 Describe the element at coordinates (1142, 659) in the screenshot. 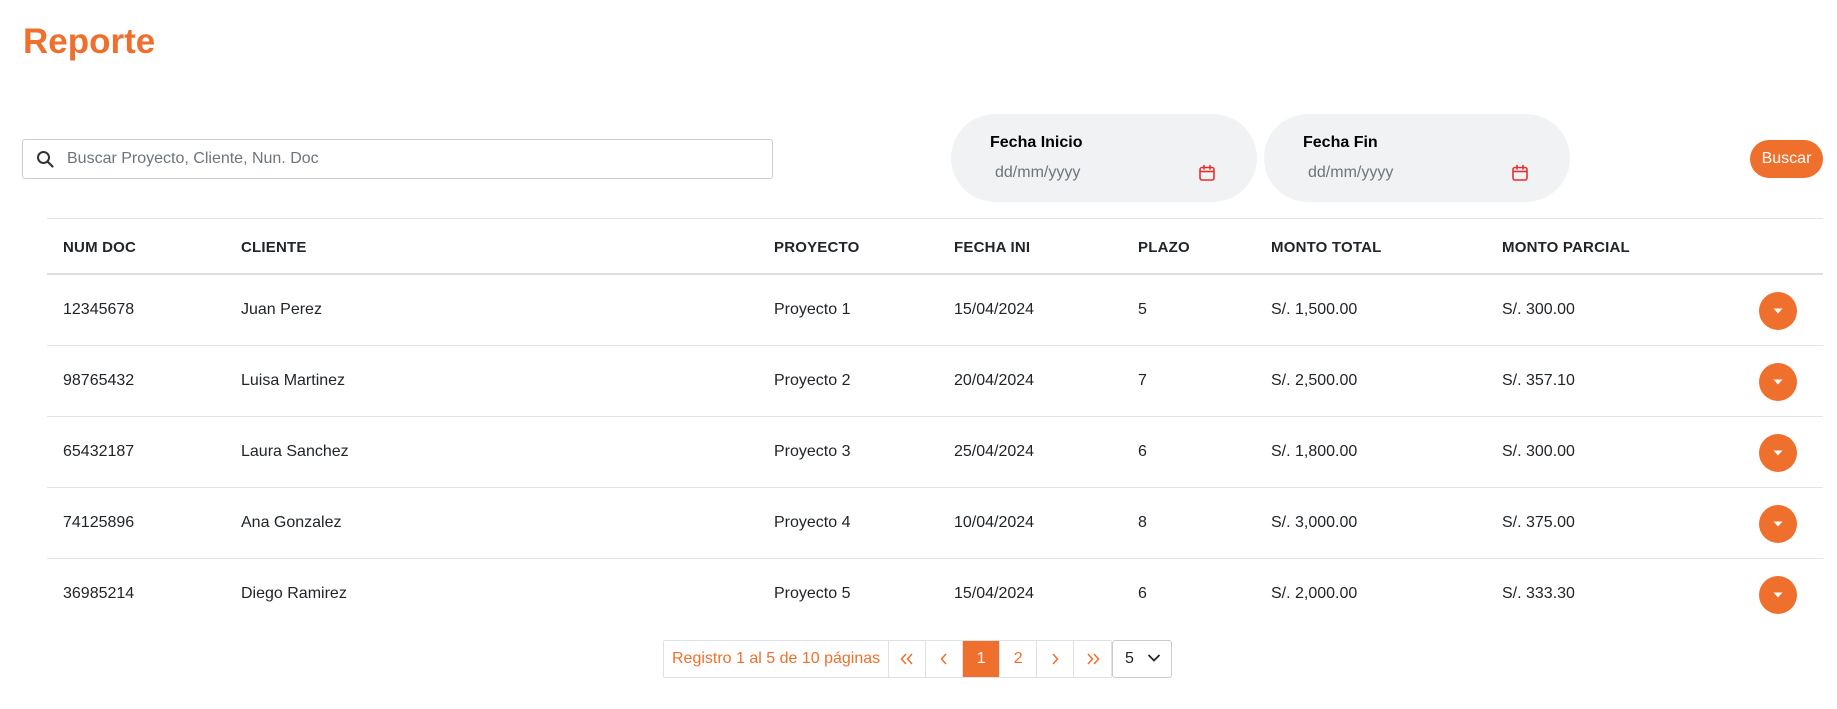

I see `page-size-select: 5` at that location.